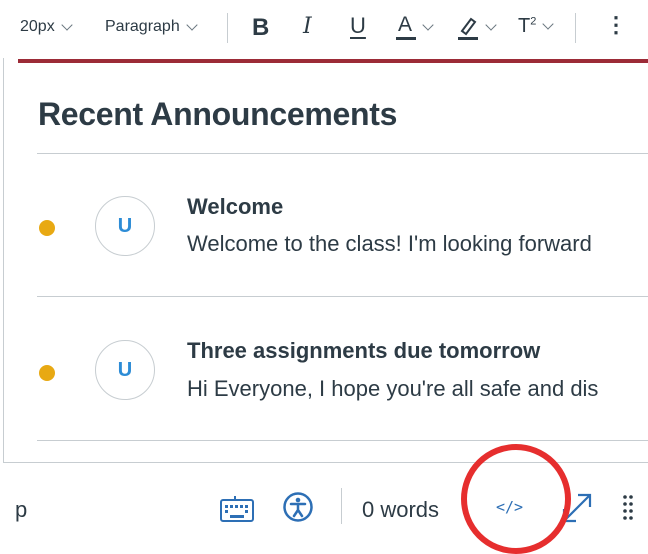 This screenshot has width=648, height=554. I want to click on underline-icon: U, so click(358, 25).